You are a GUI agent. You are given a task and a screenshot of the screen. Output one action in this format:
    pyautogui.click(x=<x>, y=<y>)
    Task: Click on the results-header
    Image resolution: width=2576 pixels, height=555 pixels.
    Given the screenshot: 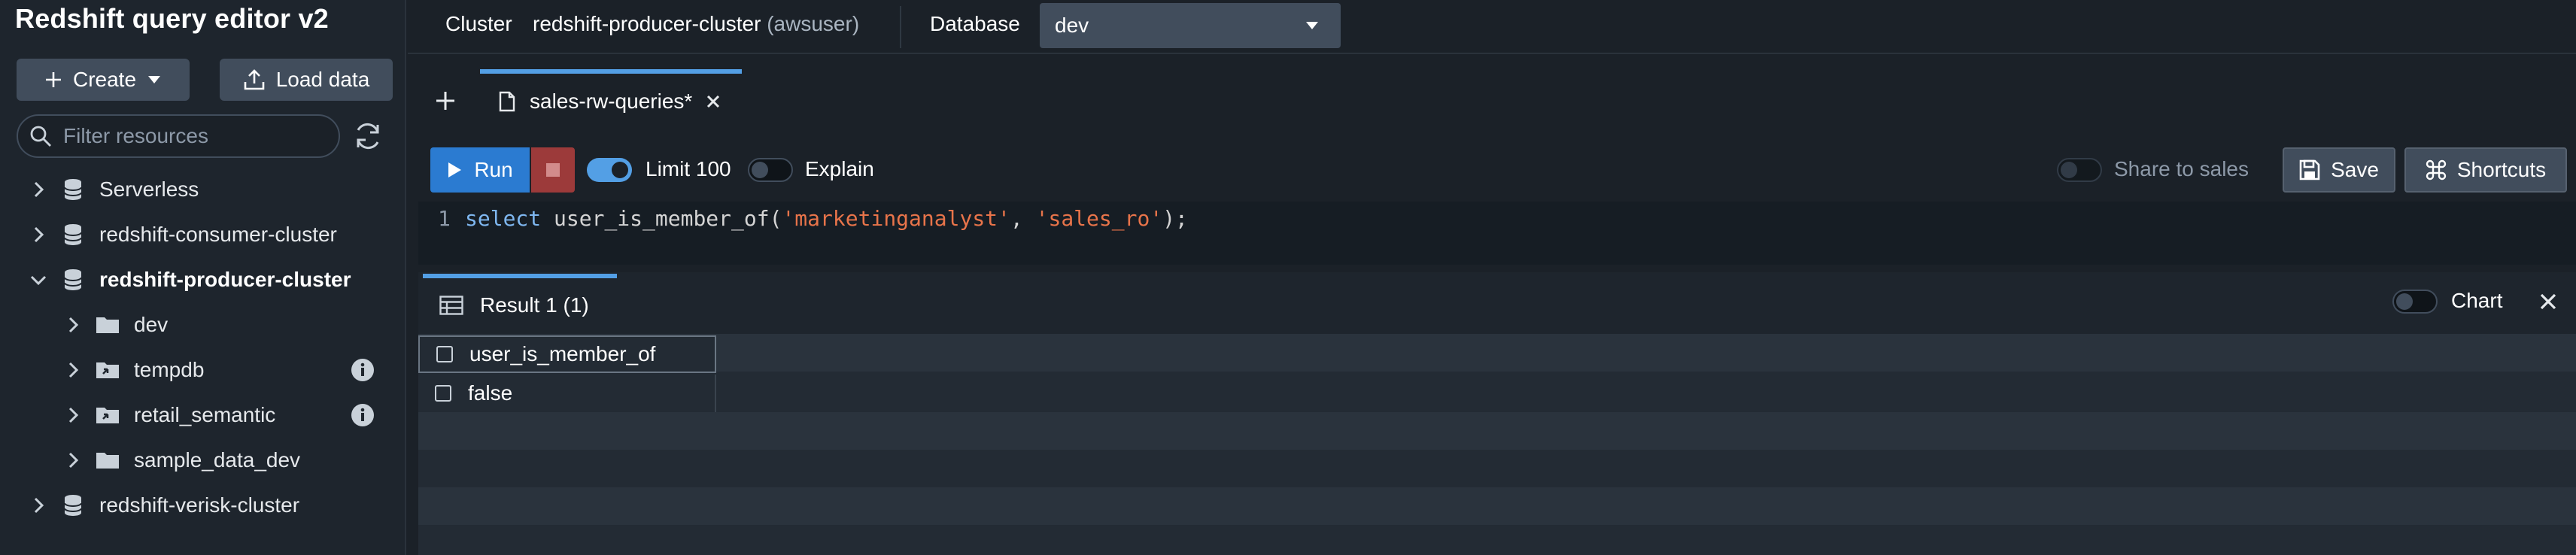 What is the action you would take?
    pyautogui.click(x=1497, y=303)
    